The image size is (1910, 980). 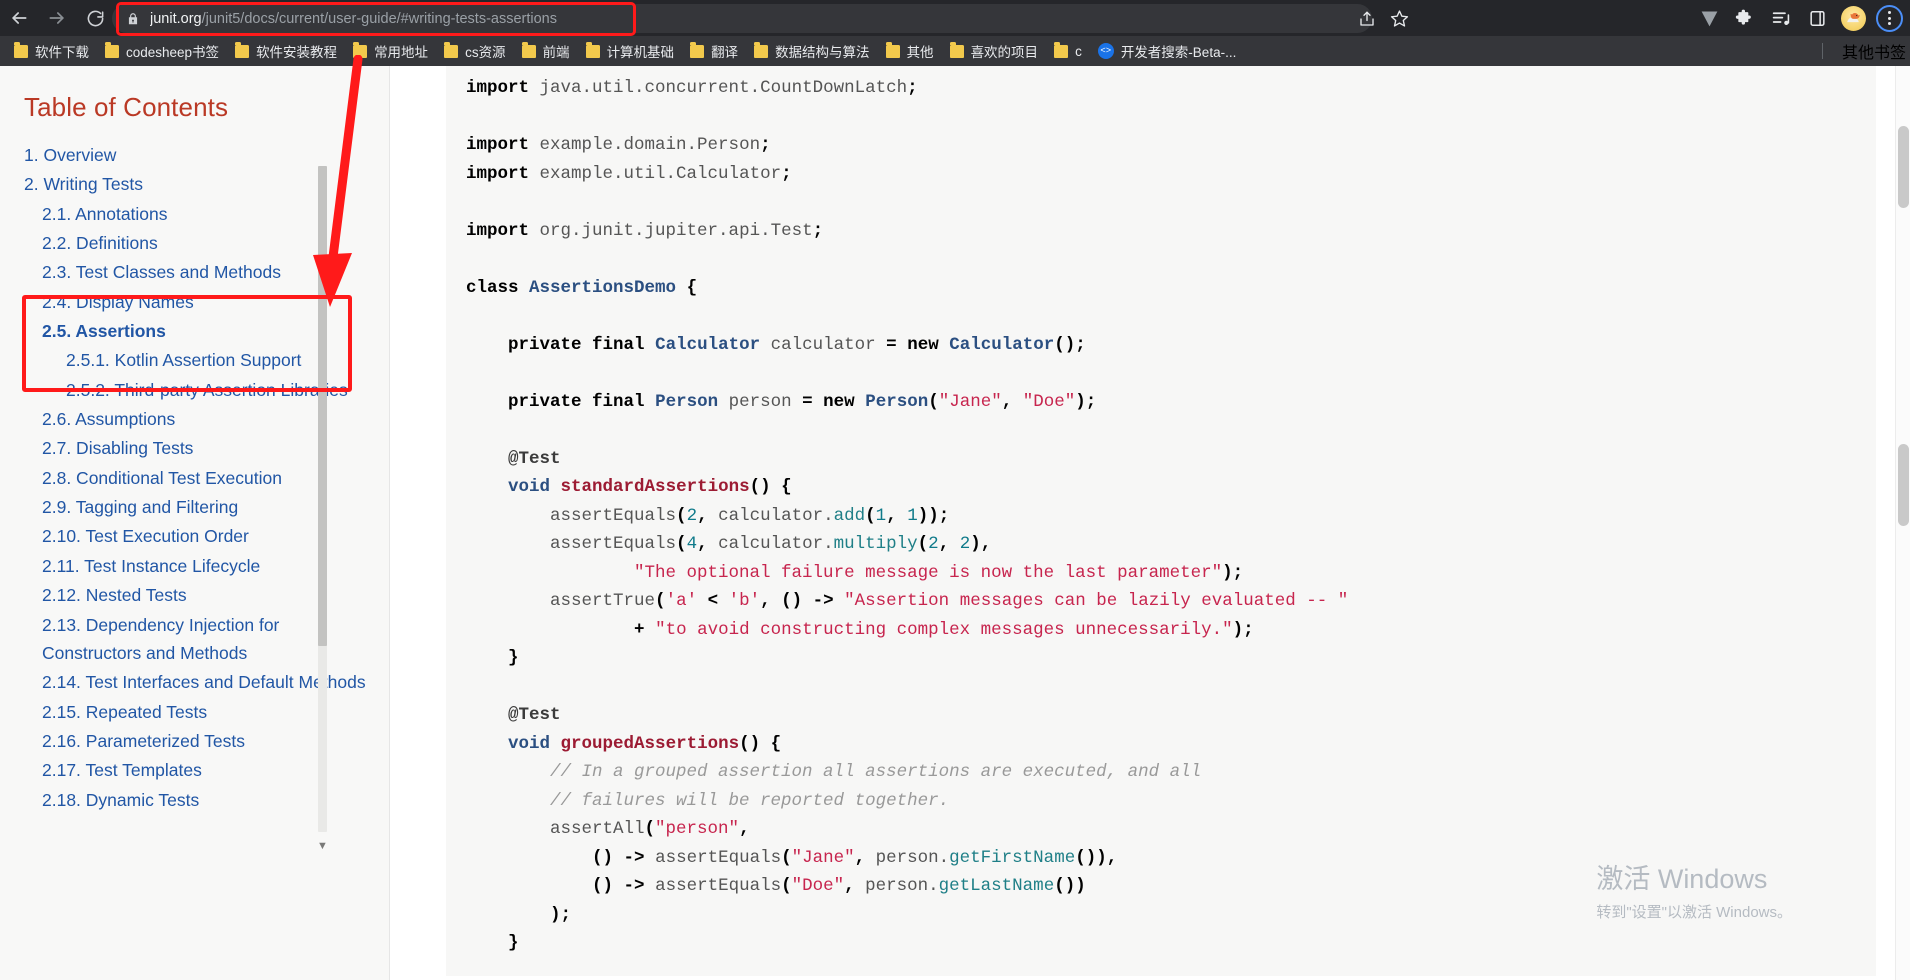 I want to click on page-scrollbar-thumb-secondary, so click(x=1903, y=485).